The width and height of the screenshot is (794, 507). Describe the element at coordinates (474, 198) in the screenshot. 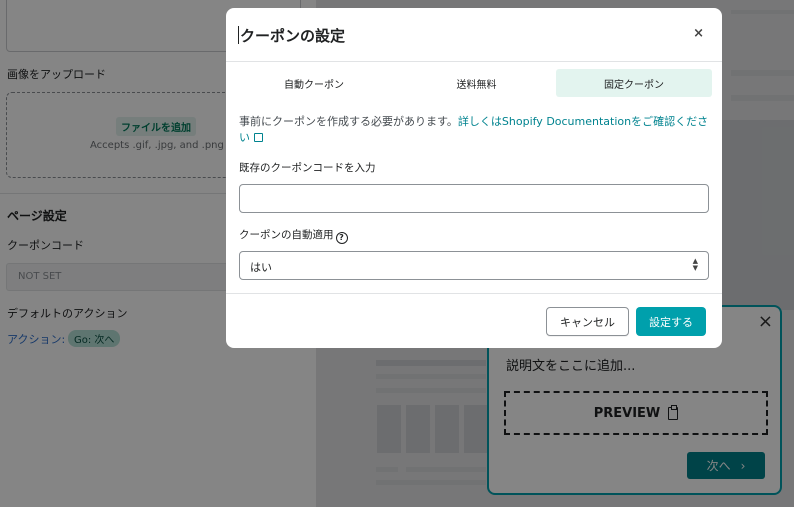

I see `coupon-code-input` at that location.